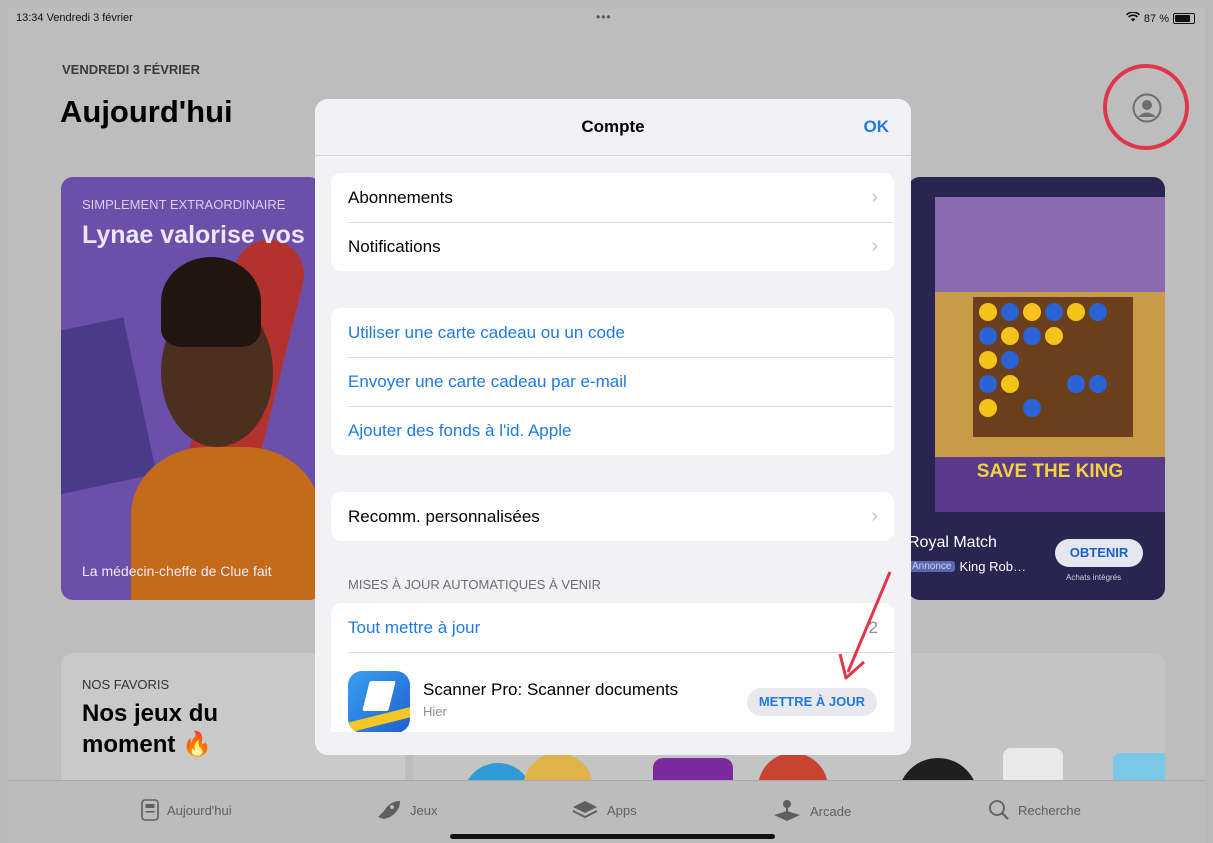 The image size is (1213, 843). What do you see at coordinates (379, 696) in the screenshot?
I see `scanner-paper-shape` at bounding box center [379, 696].